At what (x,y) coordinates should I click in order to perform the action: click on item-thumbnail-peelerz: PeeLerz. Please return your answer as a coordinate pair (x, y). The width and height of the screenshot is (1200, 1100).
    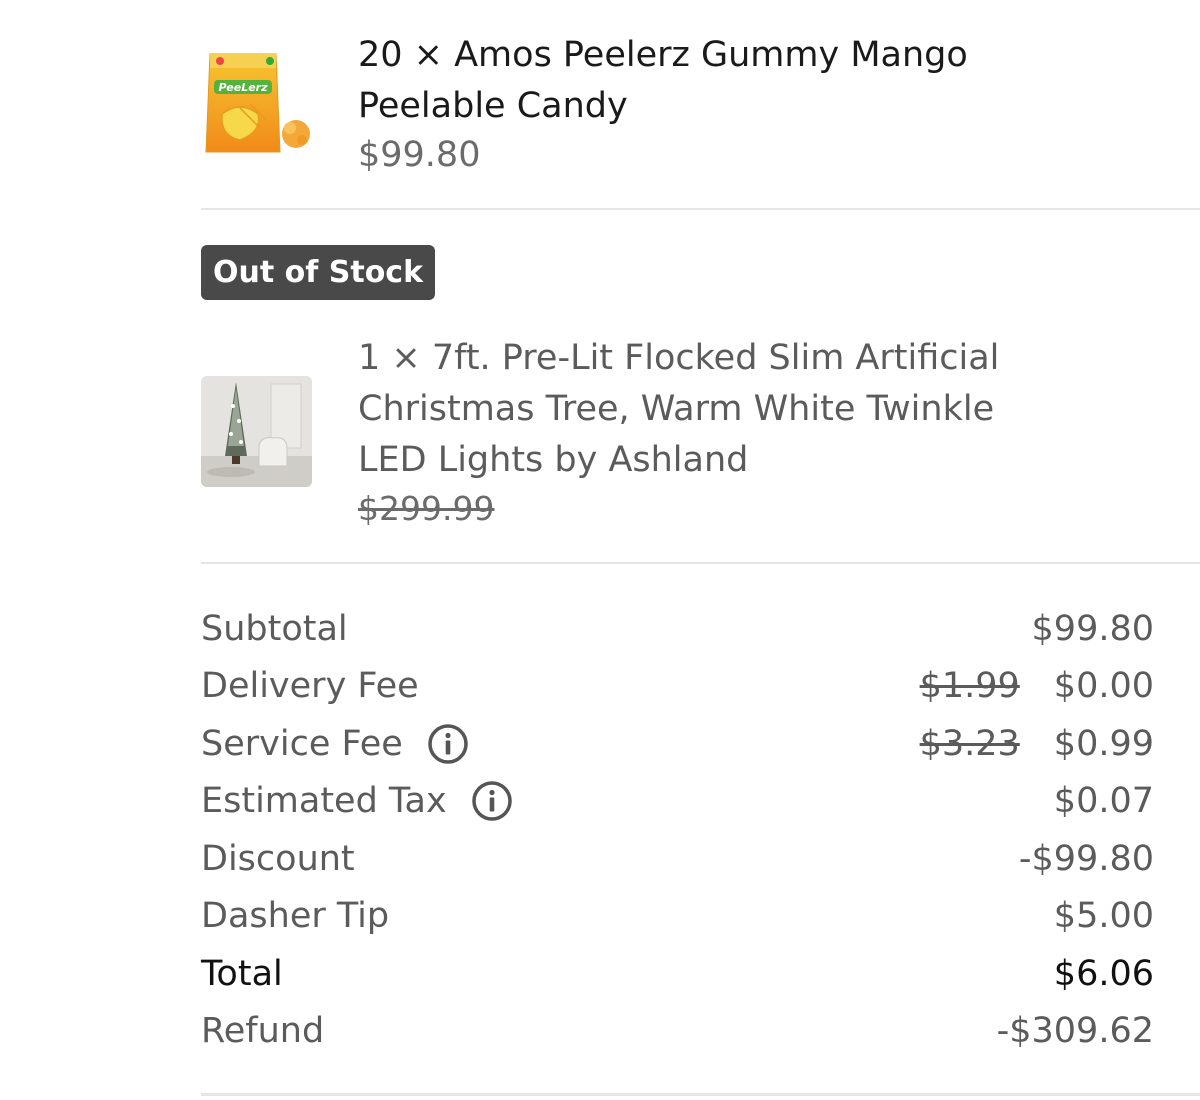
    Looking at the image, I should click on (256, 104).